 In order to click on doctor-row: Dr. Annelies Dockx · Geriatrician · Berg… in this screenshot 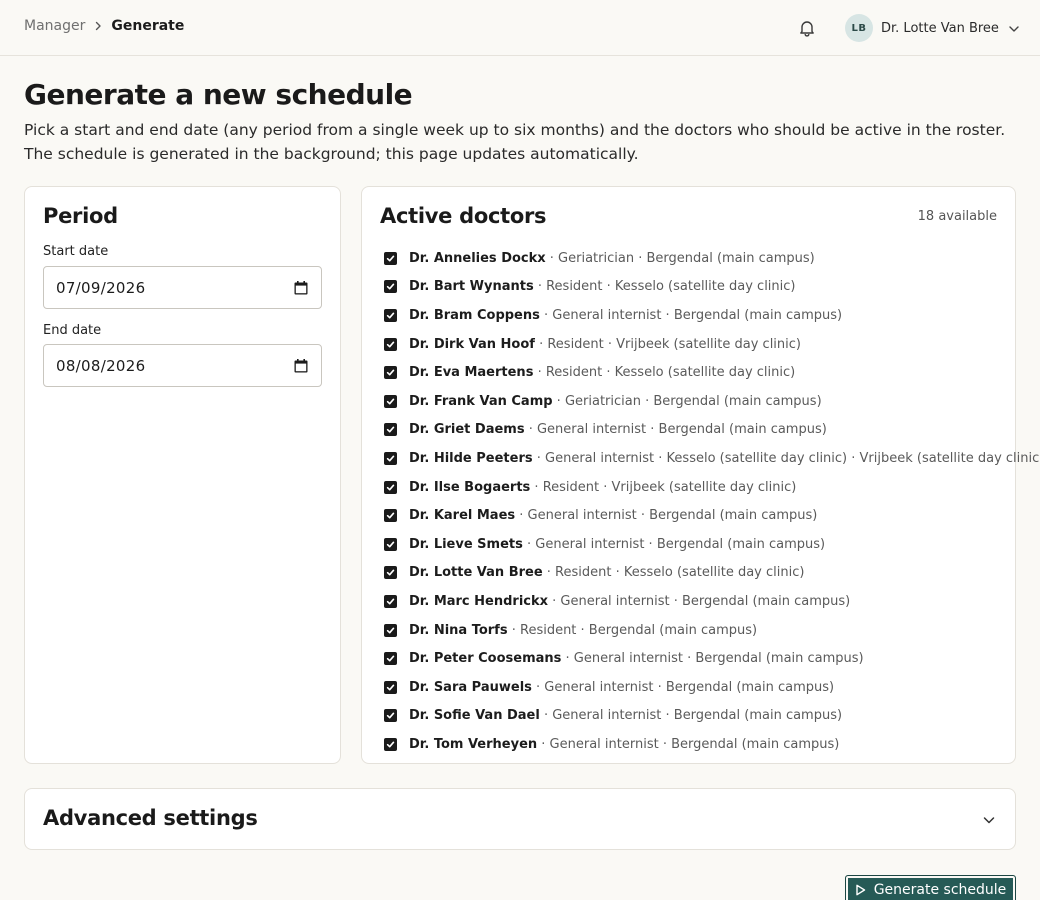, I will do `click(694, 258)`.